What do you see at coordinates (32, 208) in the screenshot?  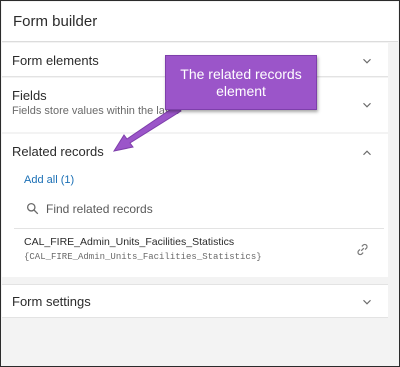 I see `search-icon` at bounding box center [32, 208].